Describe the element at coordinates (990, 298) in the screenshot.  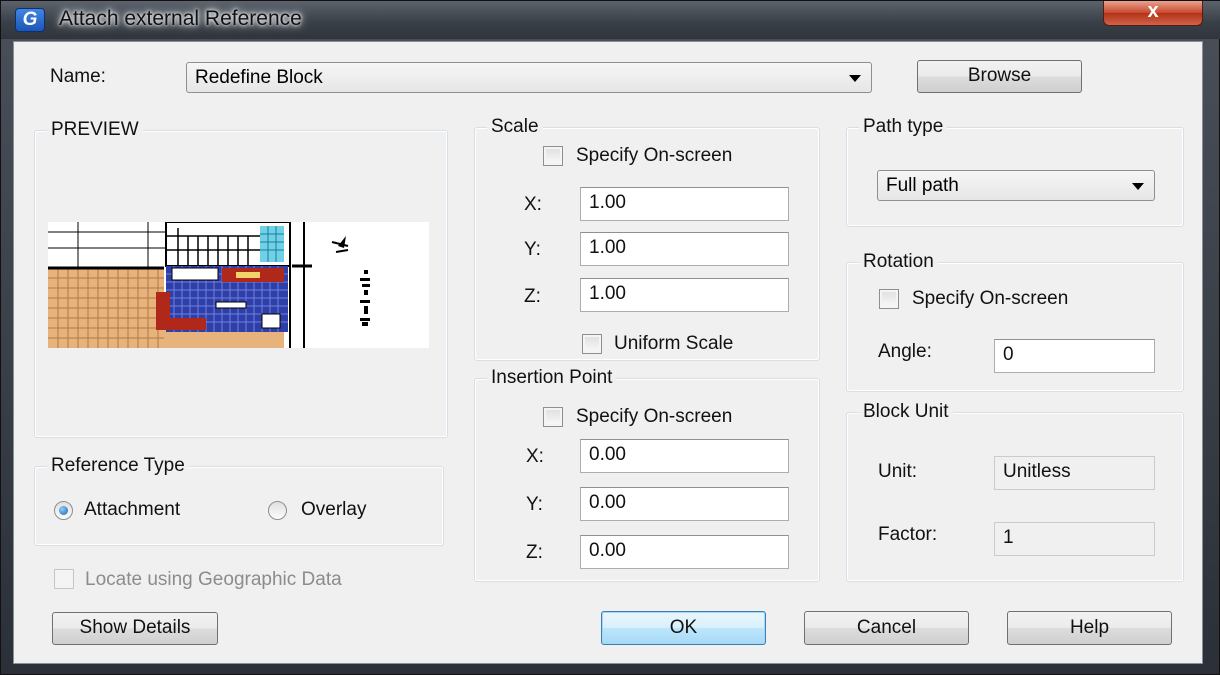
I see `rotation-specify-label: Specify On-screen` at that location.